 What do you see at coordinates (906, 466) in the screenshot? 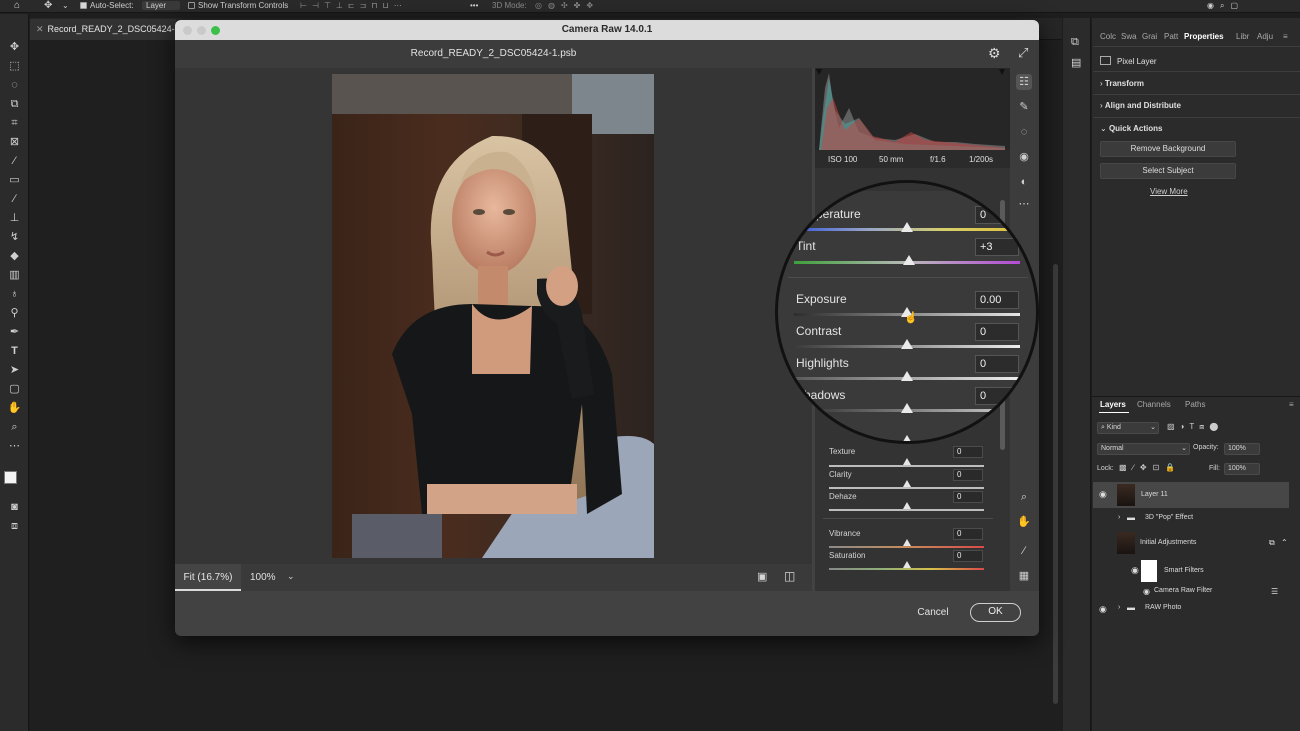
I see `texture-slider-track` at bounding box center [906, 466].